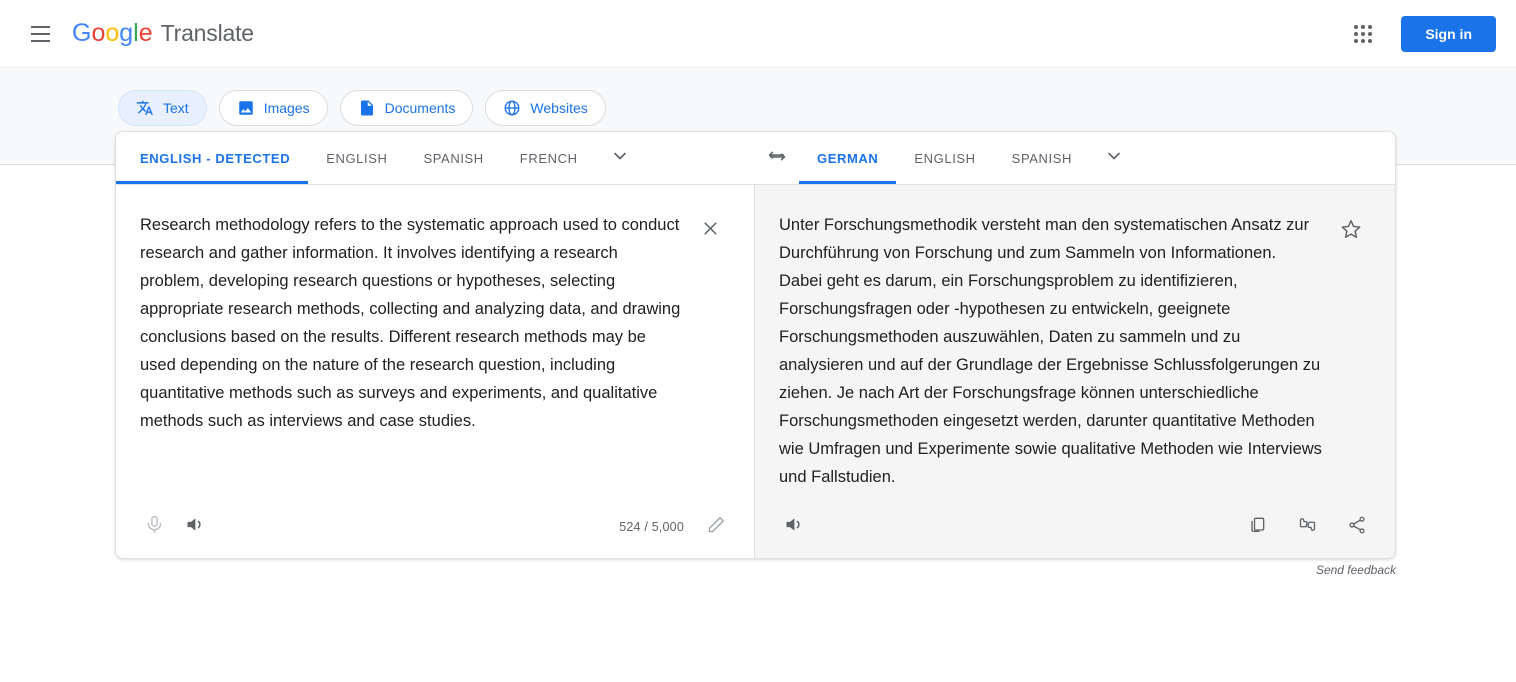 This screenshot has width=1516, height=682. Describe the element at coordinates (512, 108) in the screenshot. I see `globe-icon` at that location.